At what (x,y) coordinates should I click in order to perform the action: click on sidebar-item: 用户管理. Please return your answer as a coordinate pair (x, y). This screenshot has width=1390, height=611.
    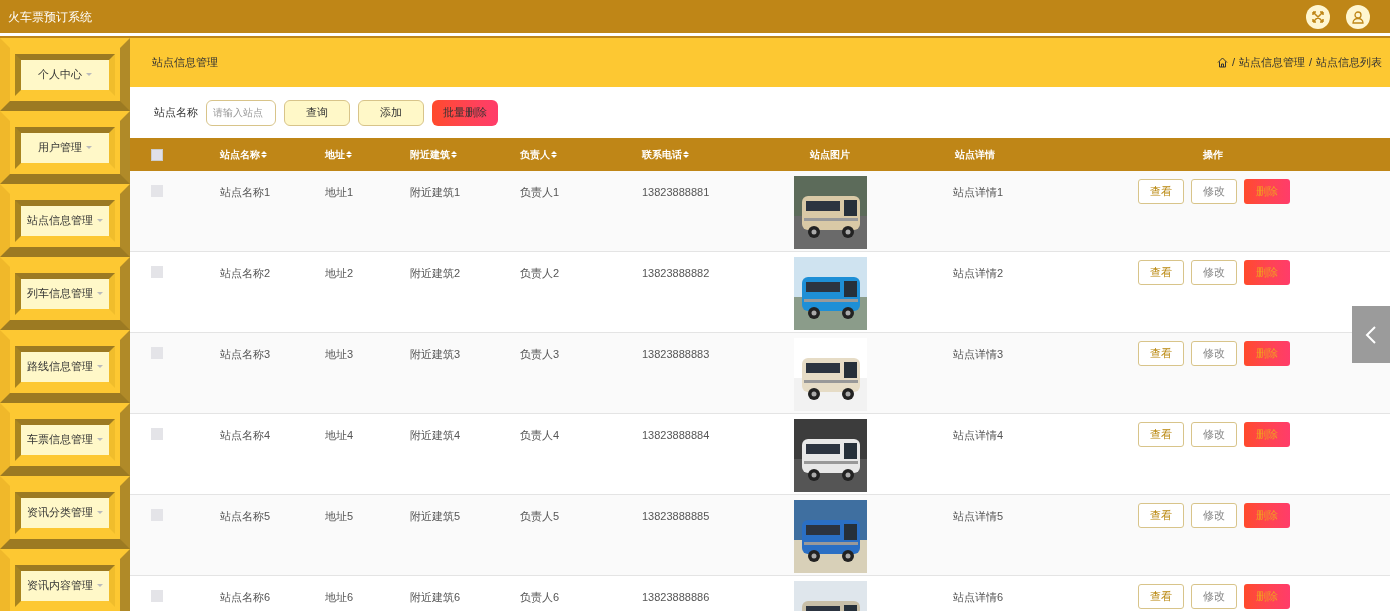
    Looking at the image, I should click on (65, 147).